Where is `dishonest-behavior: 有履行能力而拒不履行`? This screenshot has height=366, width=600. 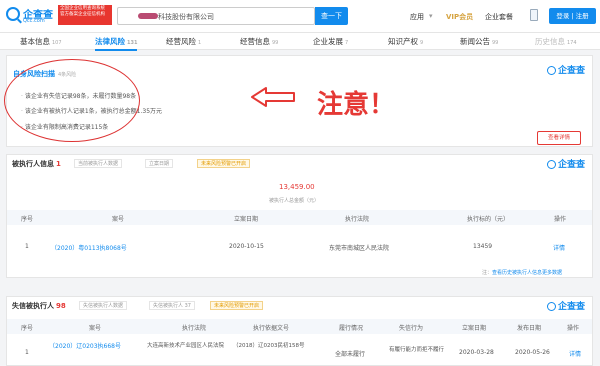 dishonest-behavior: 有履行能力而拒不履行 is located at coordinates (417, 350).